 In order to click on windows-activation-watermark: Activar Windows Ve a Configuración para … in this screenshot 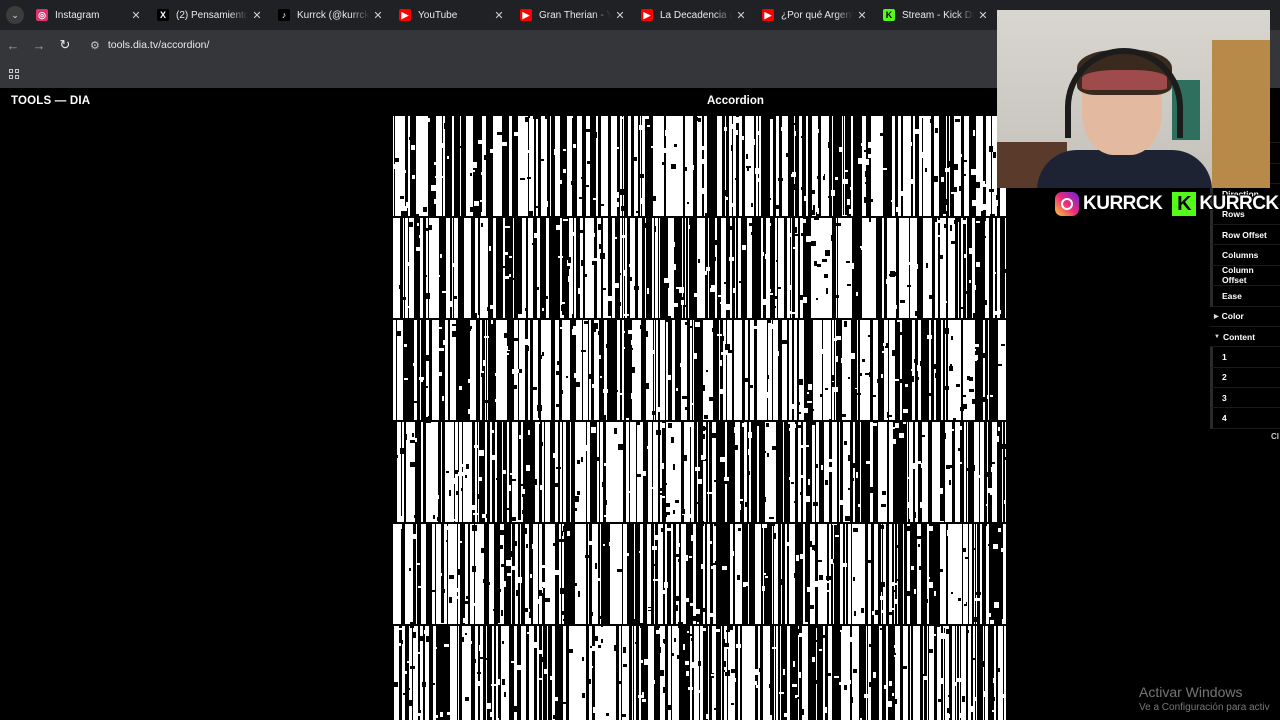, I will do `click(1204, 698)`.